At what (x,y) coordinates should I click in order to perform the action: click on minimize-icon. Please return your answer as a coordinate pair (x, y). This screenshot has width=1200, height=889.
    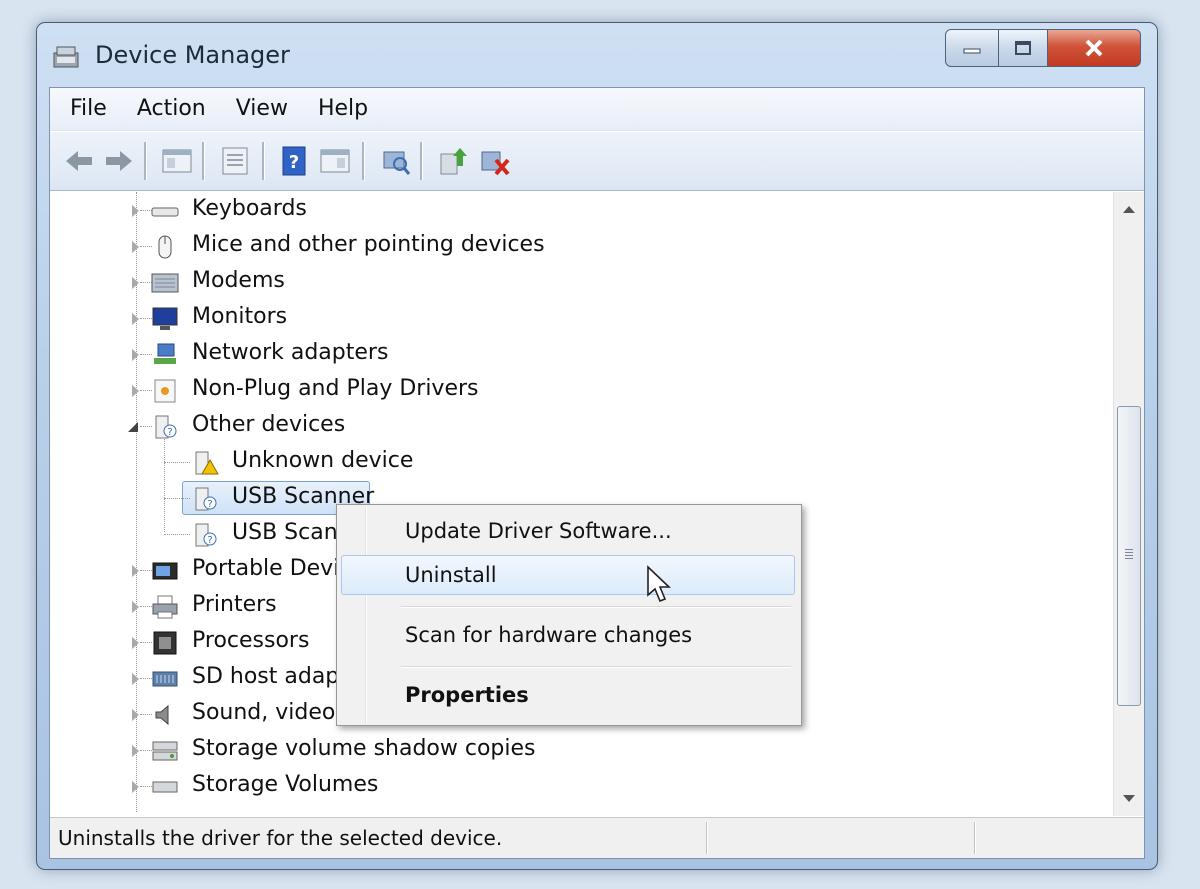
    Looking at the image, I should click on (972, 51).